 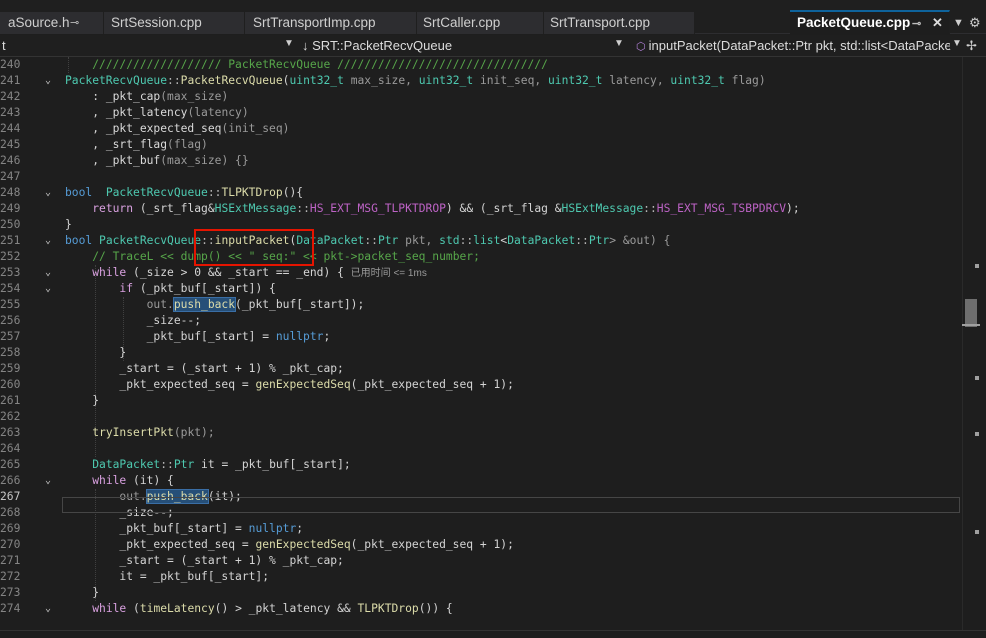 I want to click on scope-dropdown: ↓ SRT::PacketRecvQueue ▼, so click(x=463, y=46).